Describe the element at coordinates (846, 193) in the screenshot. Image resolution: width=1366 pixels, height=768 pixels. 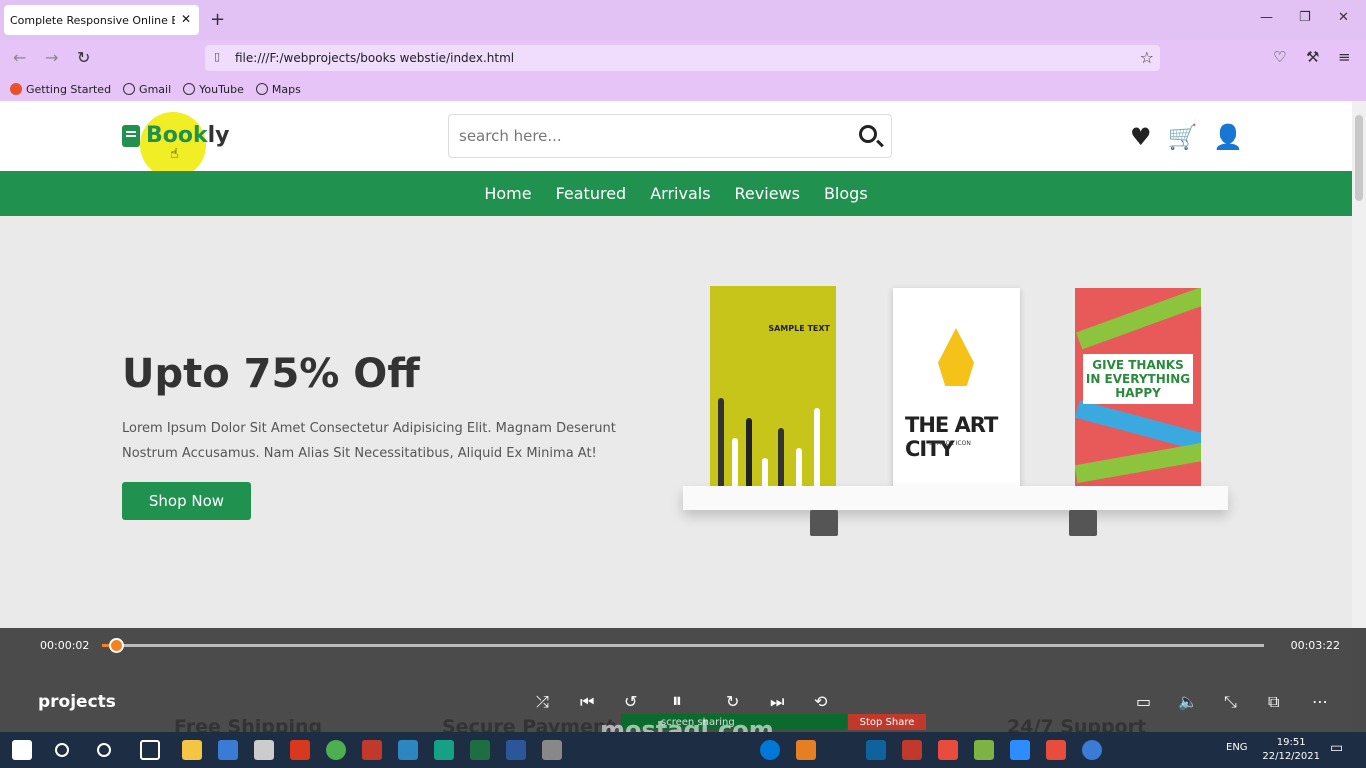
I see `nav-blogs: Blogs` at that location.